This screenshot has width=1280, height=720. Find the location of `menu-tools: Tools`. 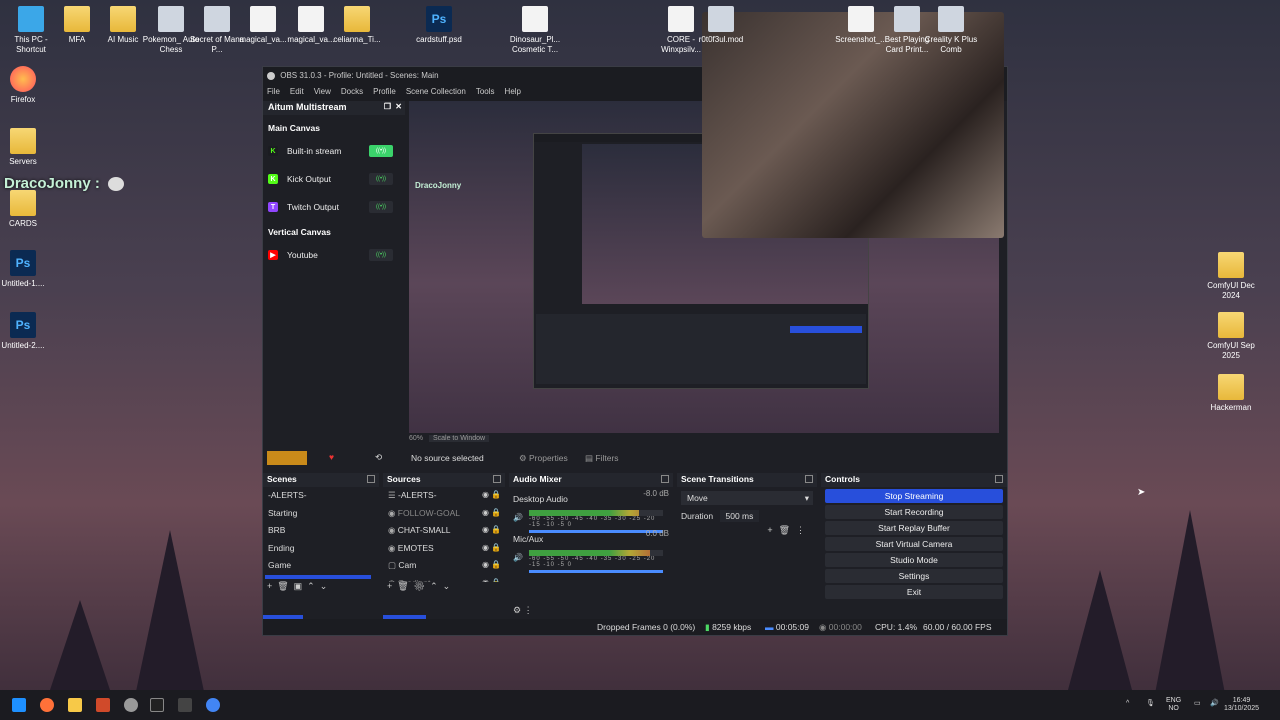

menu-tools: Tools is located at coordinates (485, 93).